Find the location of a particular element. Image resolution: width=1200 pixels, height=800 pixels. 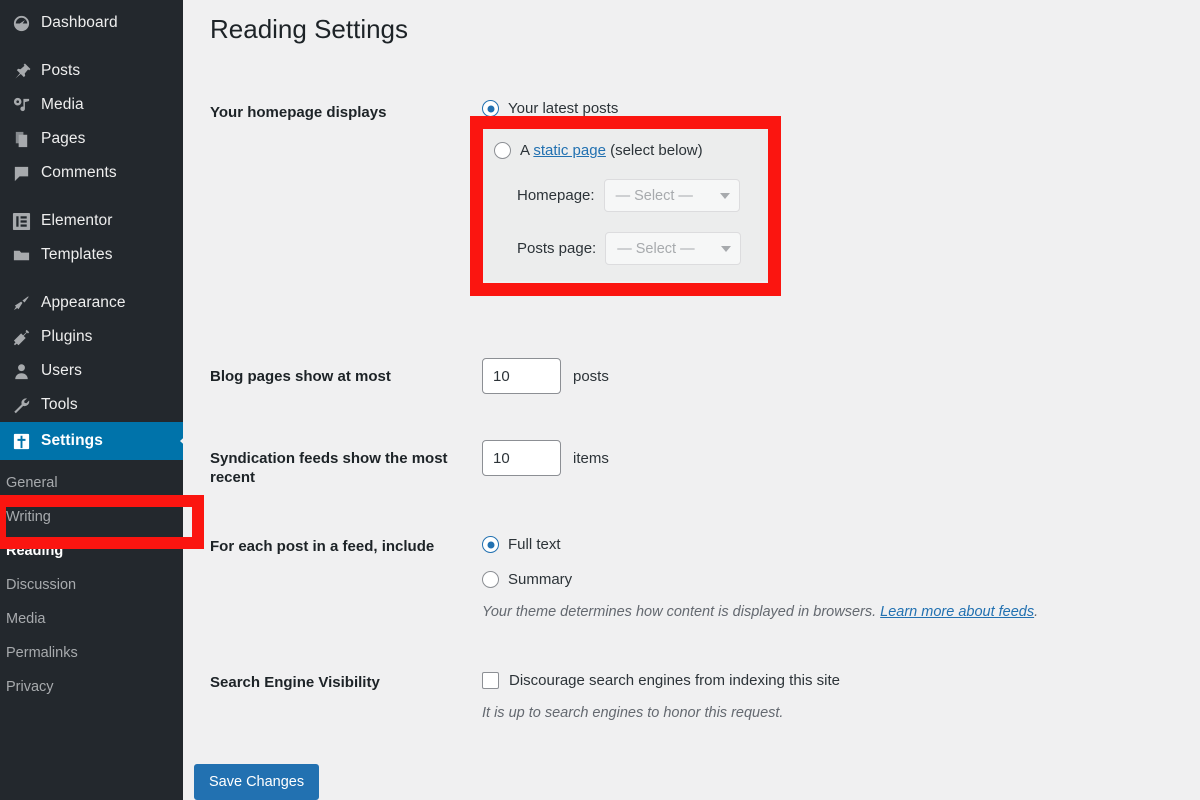

homepage-select-value: — Select — is located at coordinates (654, 195).